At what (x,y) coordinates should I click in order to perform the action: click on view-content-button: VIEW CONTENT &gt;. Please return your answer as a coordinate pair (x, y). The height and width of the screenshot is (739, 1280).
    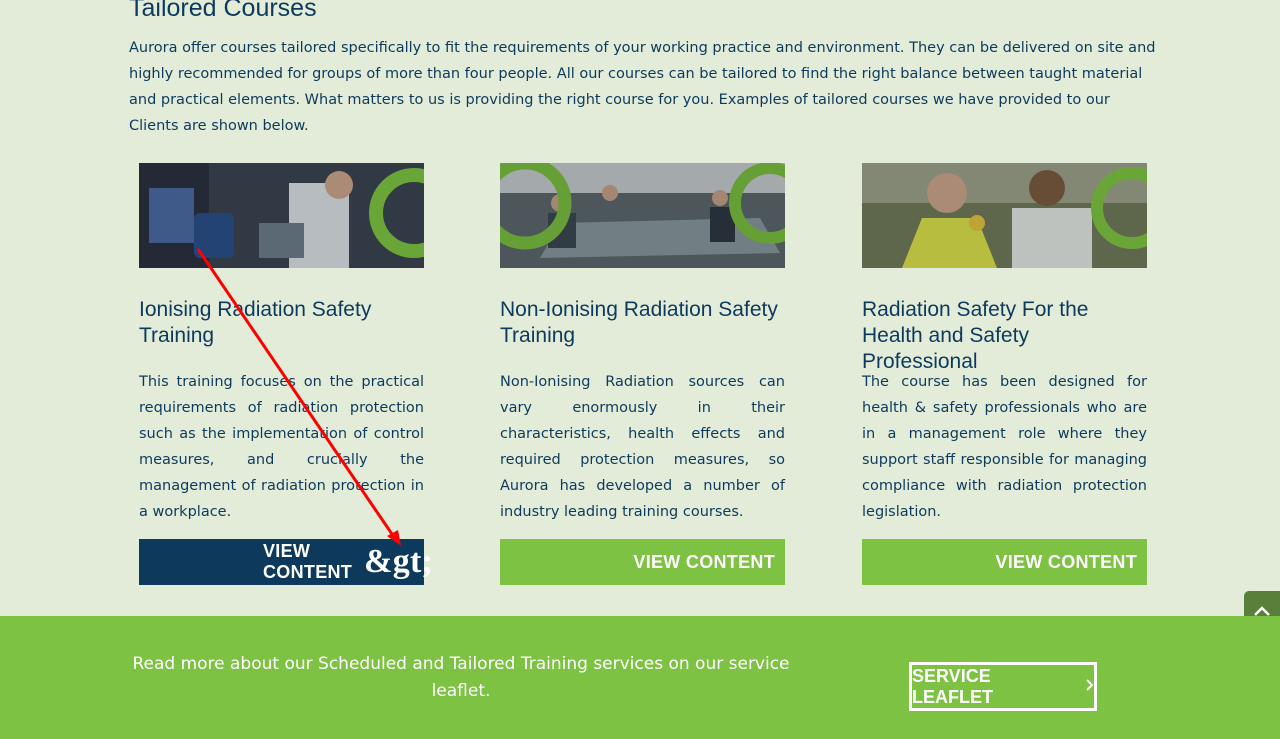
    Looking at the image, I should click on (286, 562).